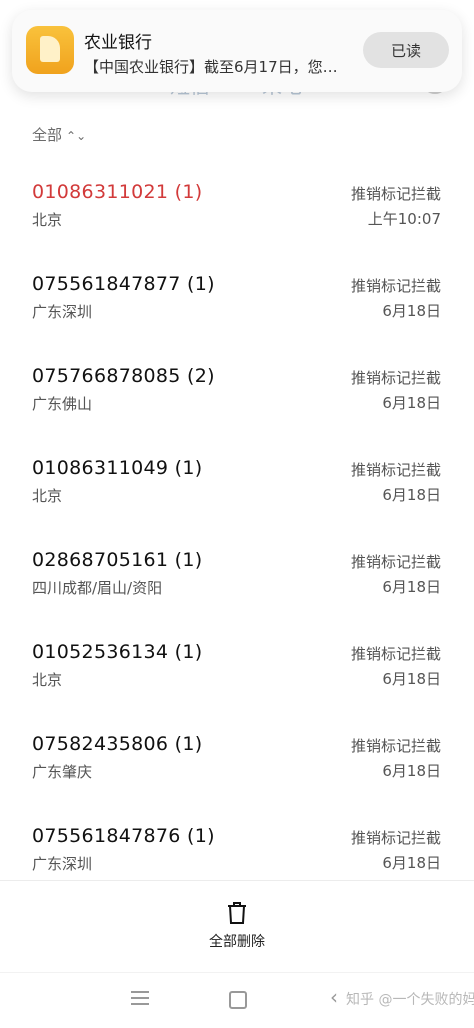  Describe the element at coordinates (62, 404) in the screenshot. I see `location: 广东佛山` at that location.